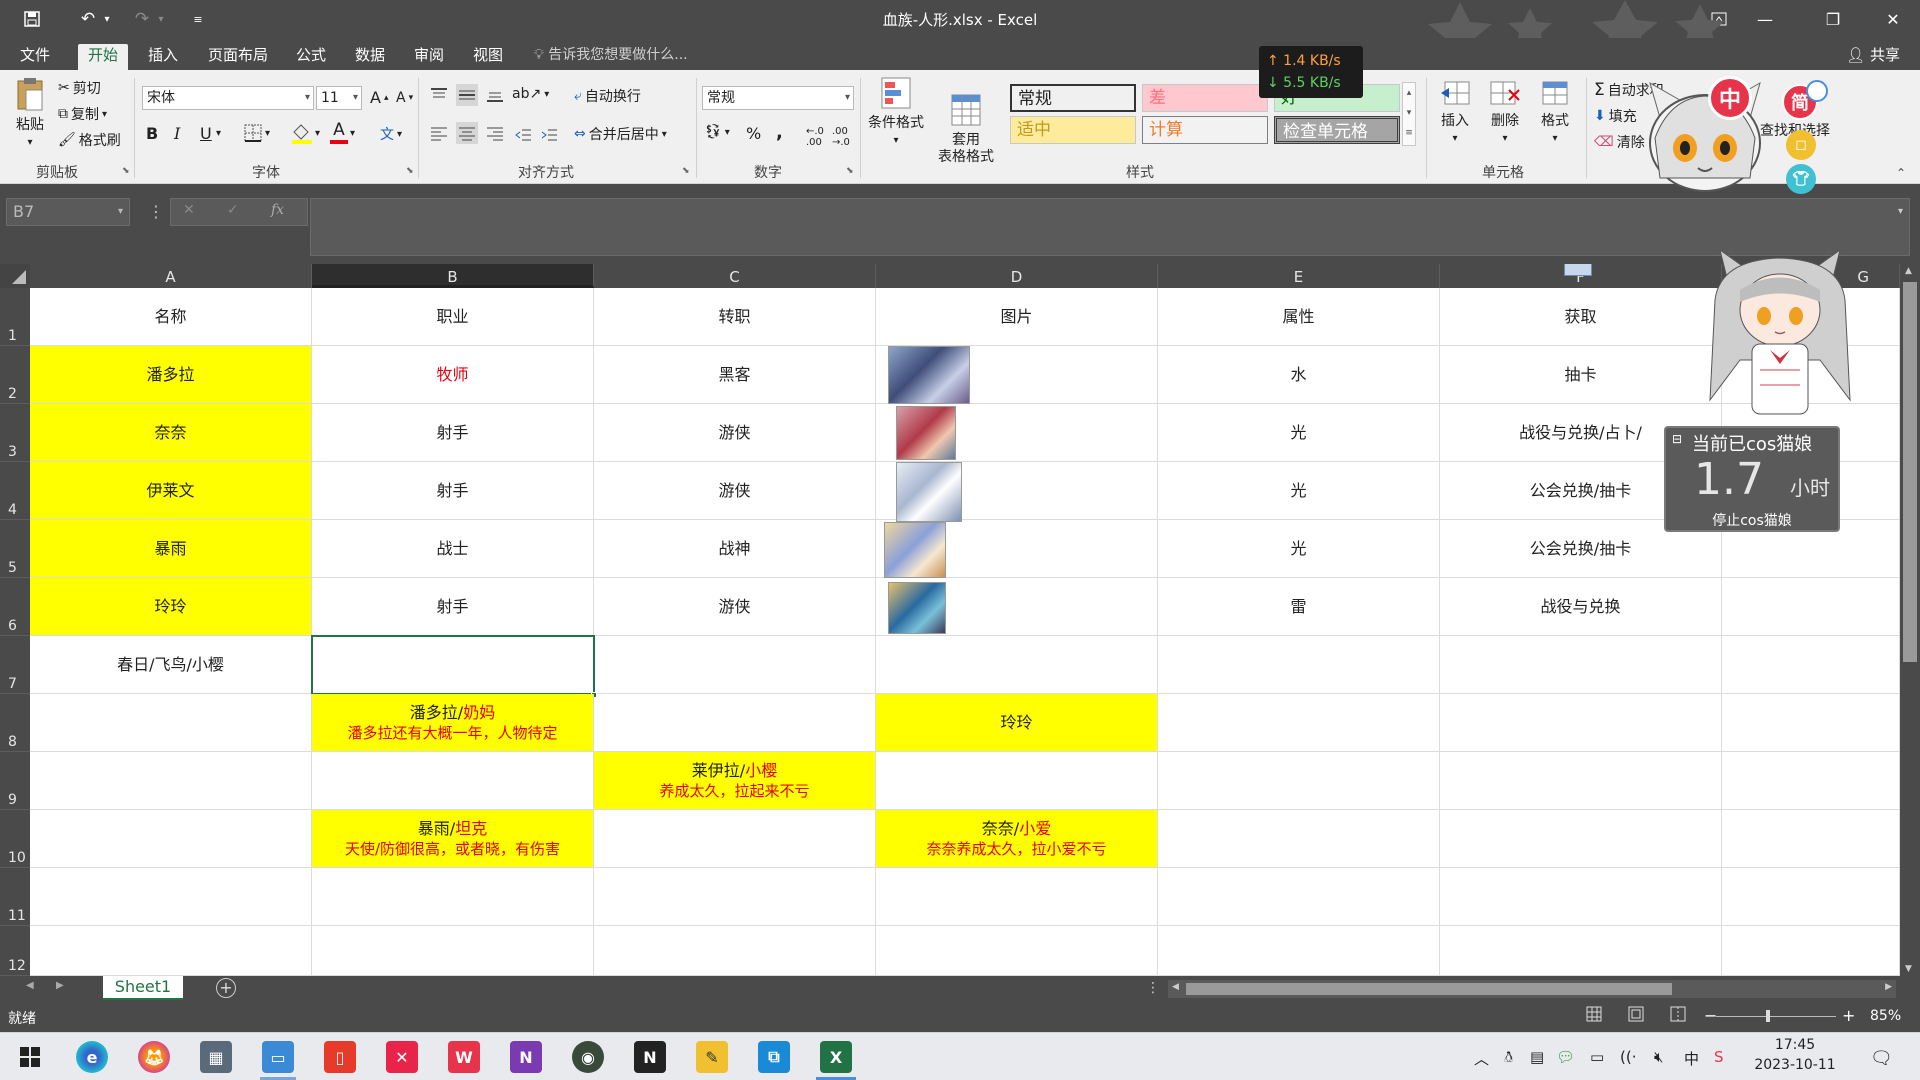 Image resolution: width=1920 pixels, height=1080 pixels. What do you see at coordinates (896, 112) in the screenshot?
I see `conditional-format-button: 条件格式 ▾` at bounding box center [896, 112].